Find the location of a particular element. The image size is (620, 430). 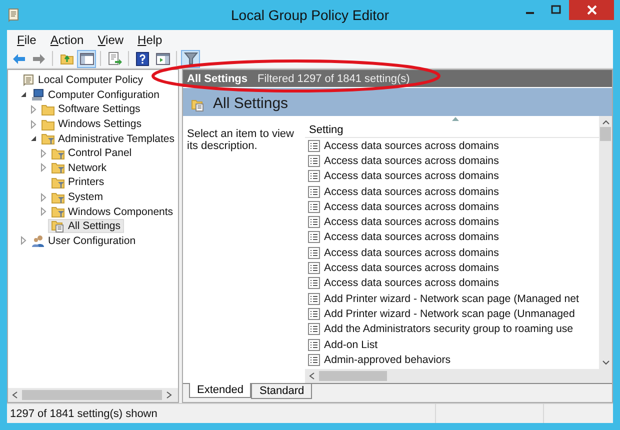

window-title: Local Group Policy Editor is located at coordinates (310, 15).